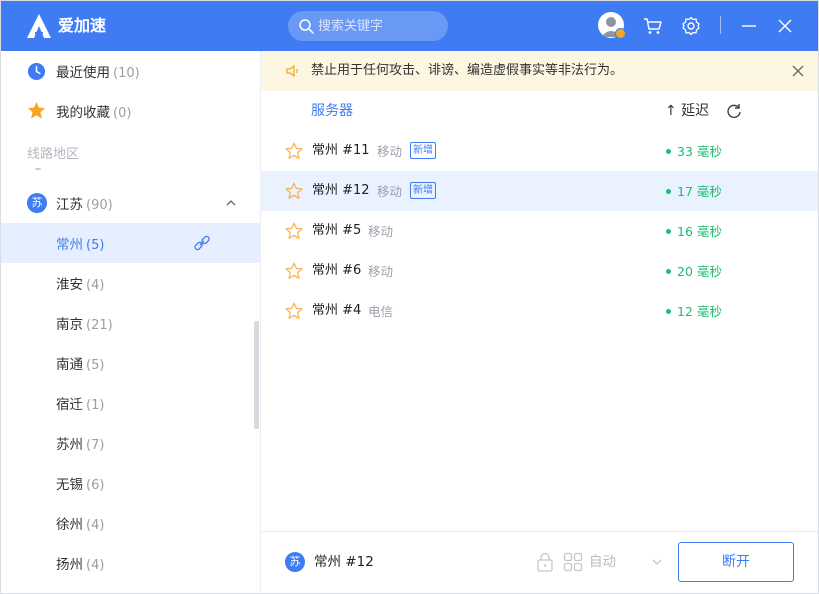  Describe the element at coordinates (69, 525) in the screenshot. I see `sidebar-item-label: 徐州` at that location.